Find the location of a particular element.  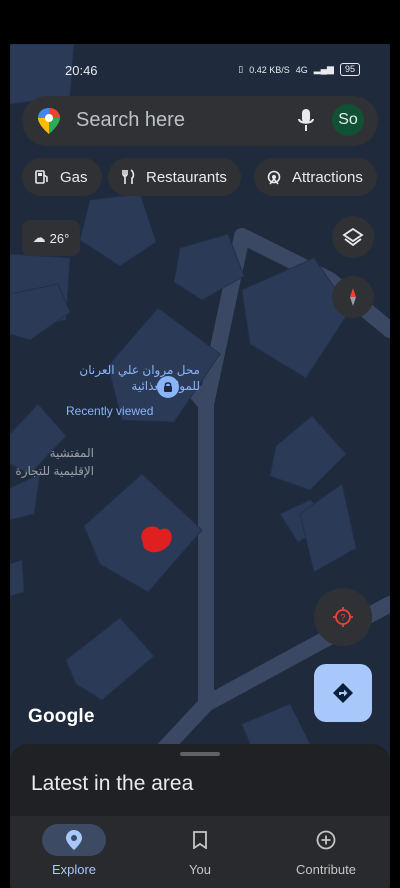

sheet-title: Latest in the area is located at coordinates (112, 783).